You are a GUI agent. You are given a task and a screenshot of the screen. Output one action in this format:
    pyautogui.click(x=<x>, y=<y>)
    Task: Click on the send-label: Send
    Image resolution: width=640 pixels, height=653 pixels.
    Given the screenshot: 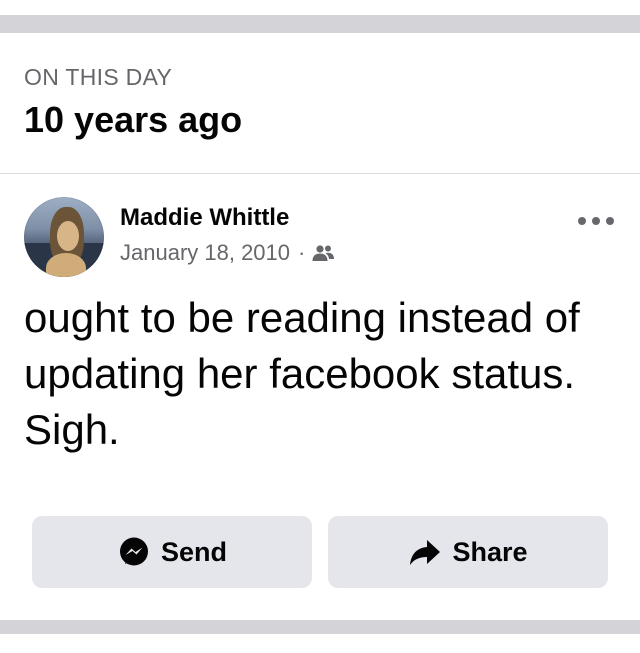 What is the action you would take?
    pyautogui.click(x=193, y=551)
    